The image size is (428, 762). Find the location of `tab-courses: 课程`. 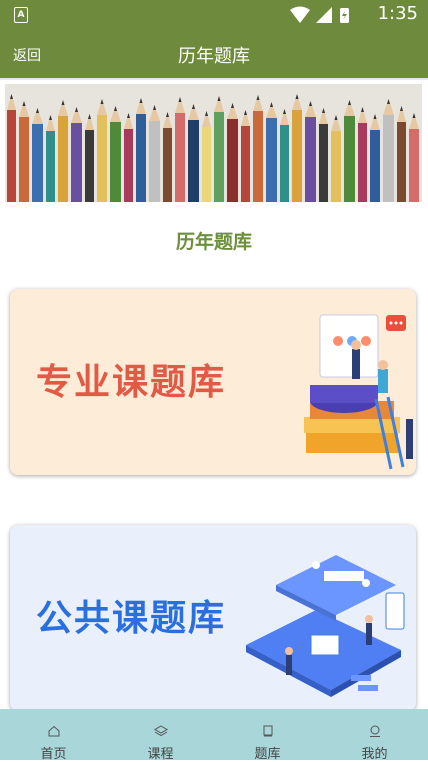

tab-courses: 课程 is located at coordinates (160, 735).